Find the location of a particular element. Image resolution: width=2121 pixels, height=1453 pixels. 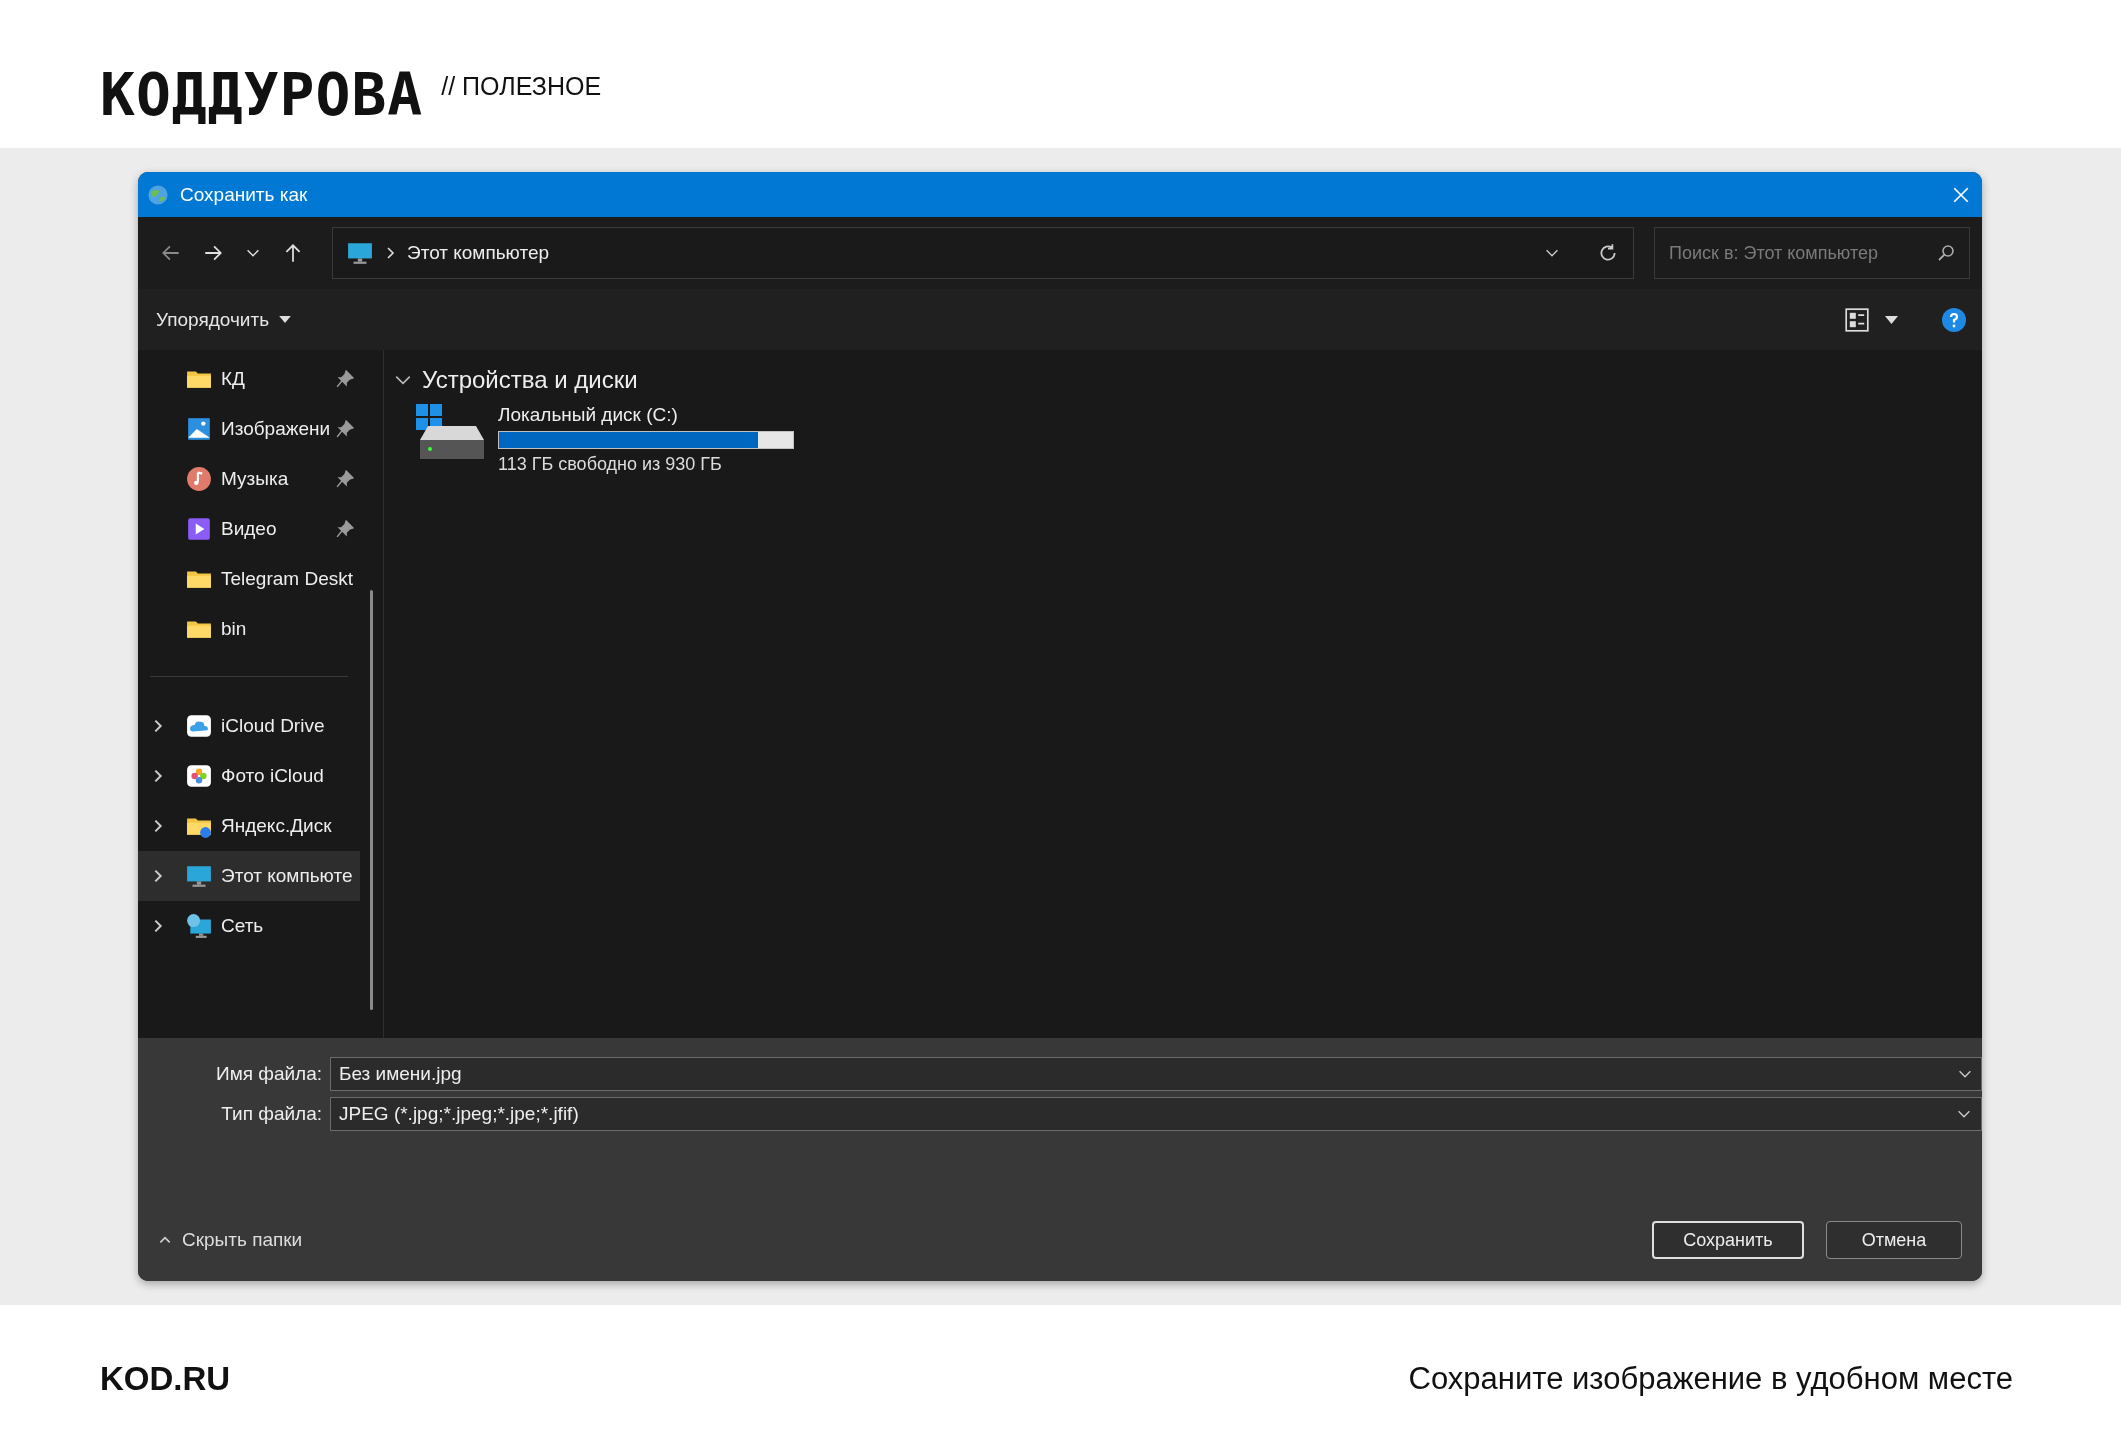

cloud-icon is located at coordinates (199, 726).